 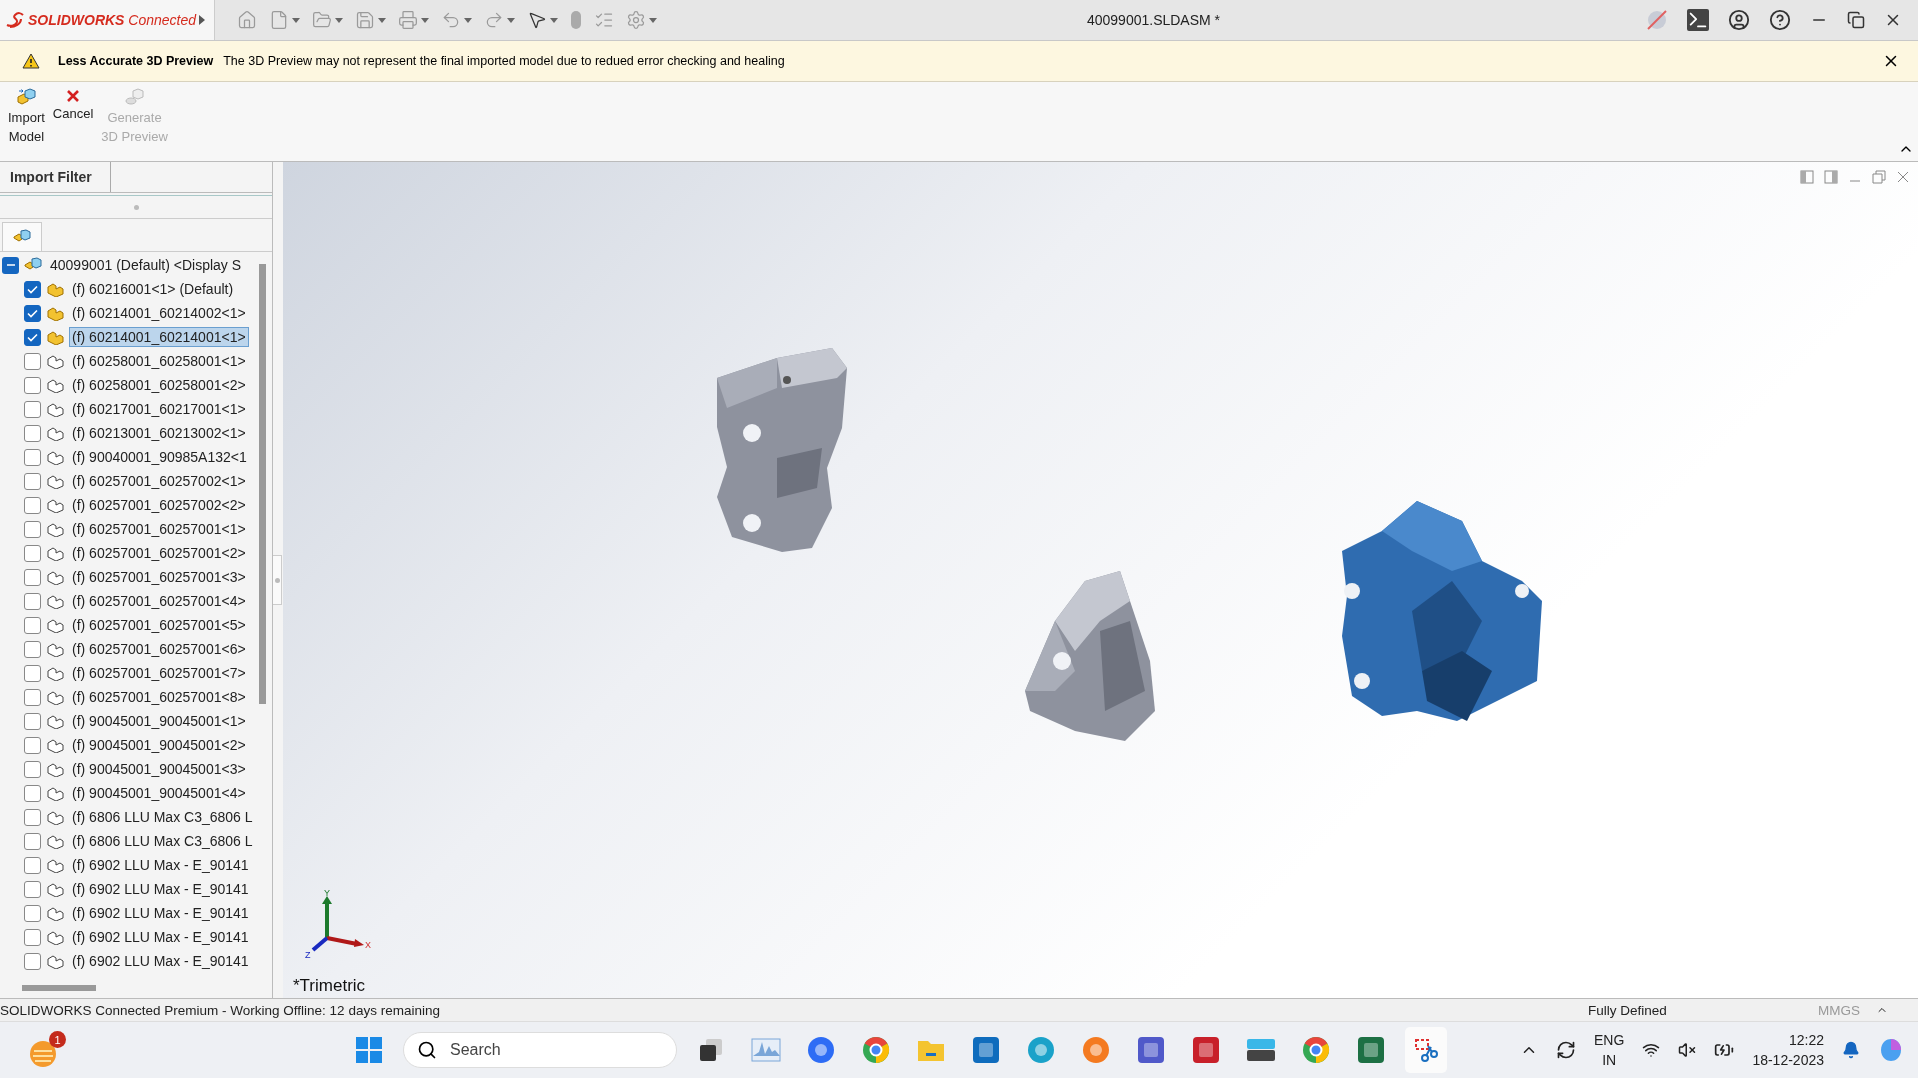 What do you see at coordinates (10, 265) in the screenshot?
I see `collapse-toggle` at bounding box center [10, 265].